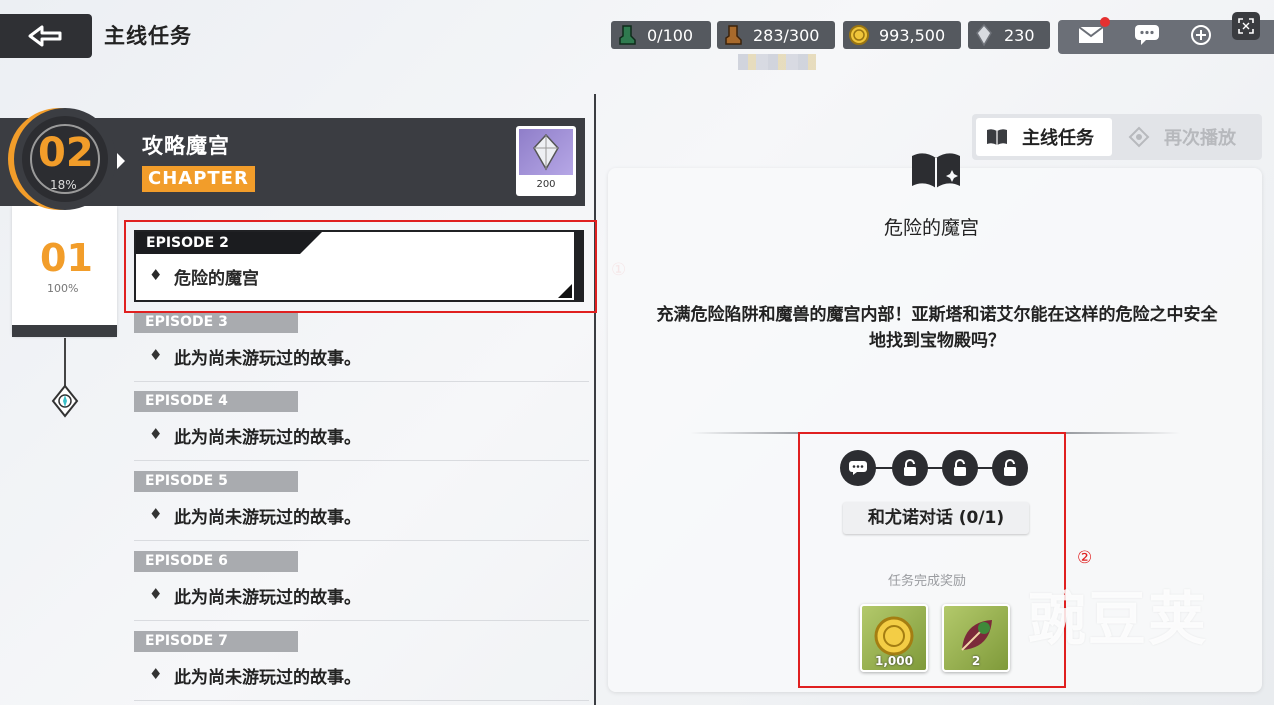  I want to click on progress-card-base, so click(64, 331).